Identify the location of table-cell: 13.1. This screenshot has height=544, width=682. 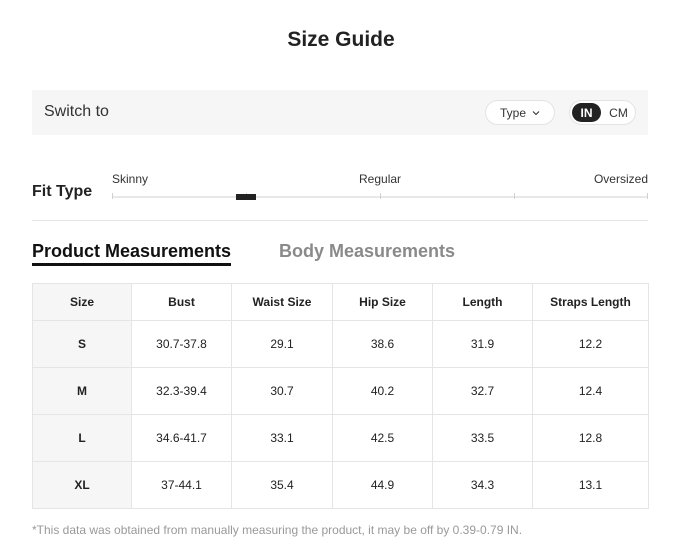
(590, 485).